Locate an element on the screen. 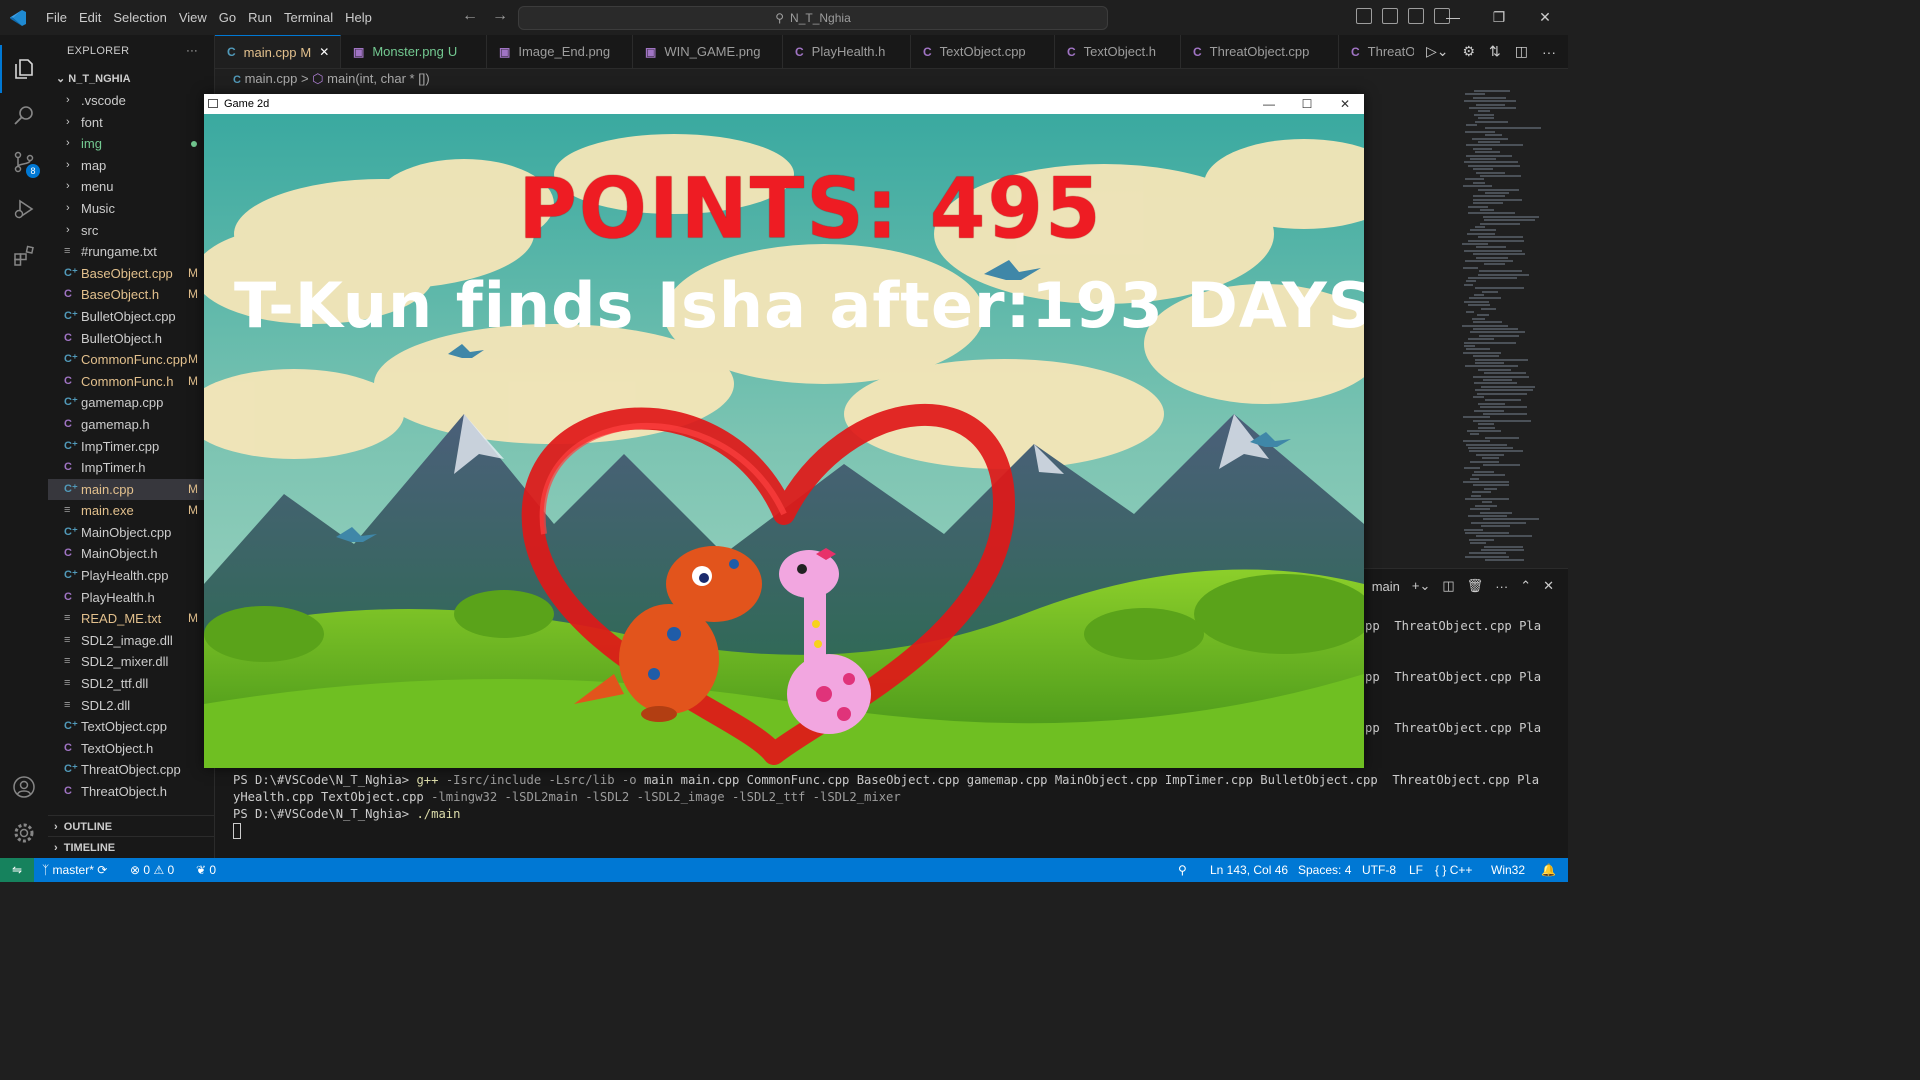 Image resolution: width=1920 pixels, height=1080 pixels. ports-indicator: ❦ 0 is located at coordinates (206, 870).